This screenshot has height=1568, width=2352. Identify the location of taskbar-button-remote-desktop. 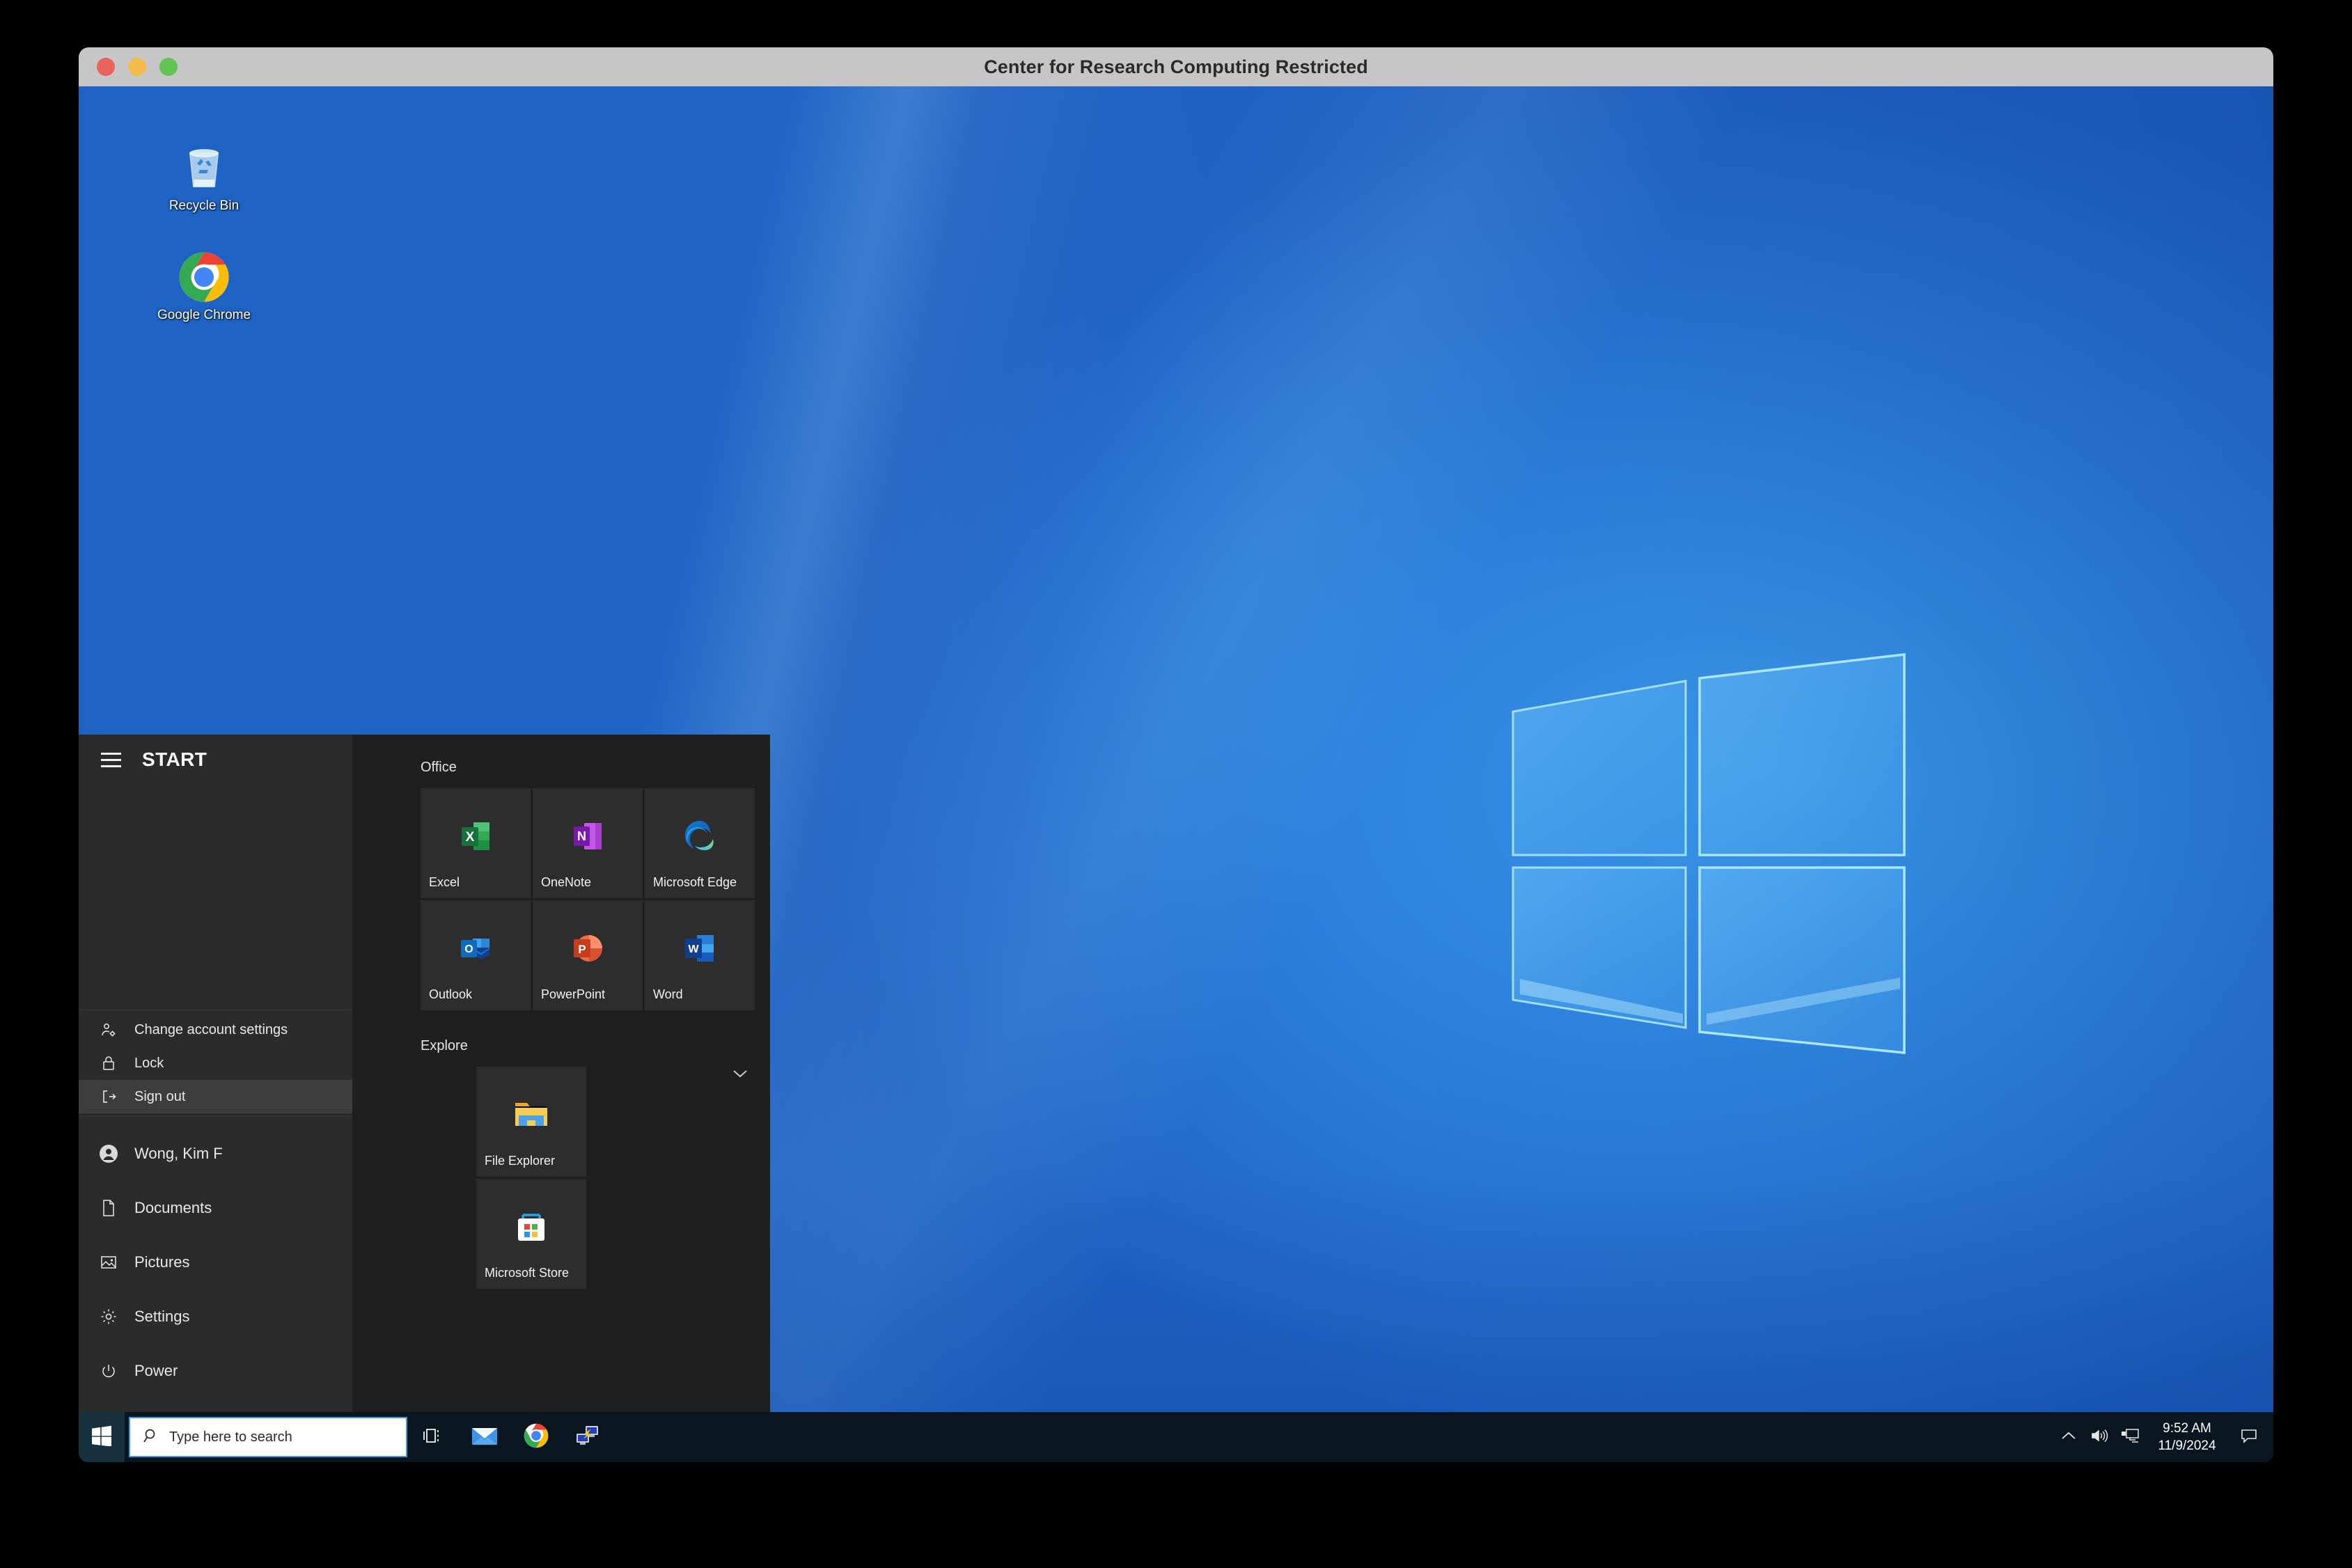
(587, 1437).